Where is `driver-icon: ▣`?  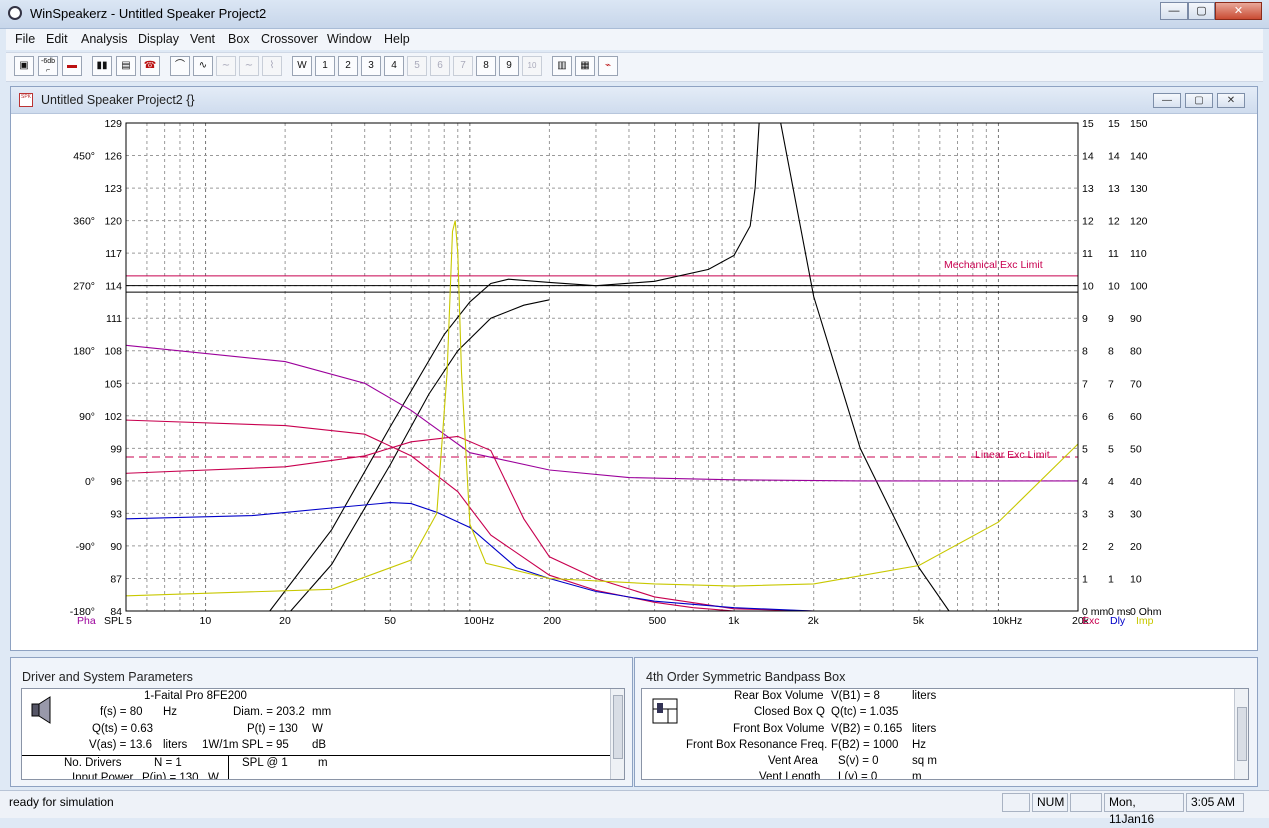
driver-icon: ▣ is located at coordinates (24, 66).